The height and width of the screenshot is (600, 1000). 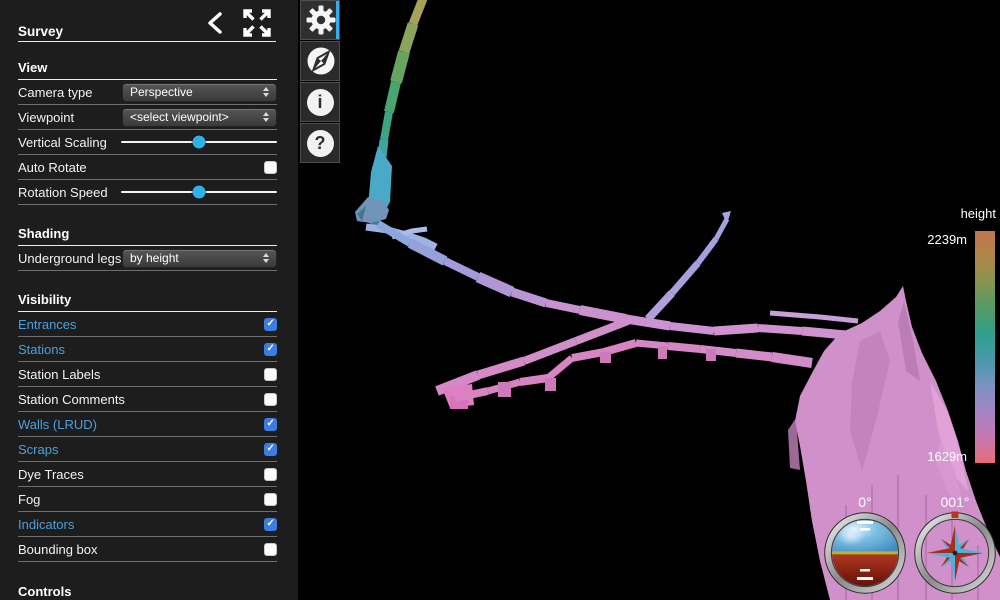 I want to click on legend-min-value: 1629m, so click(x=947, y=456).